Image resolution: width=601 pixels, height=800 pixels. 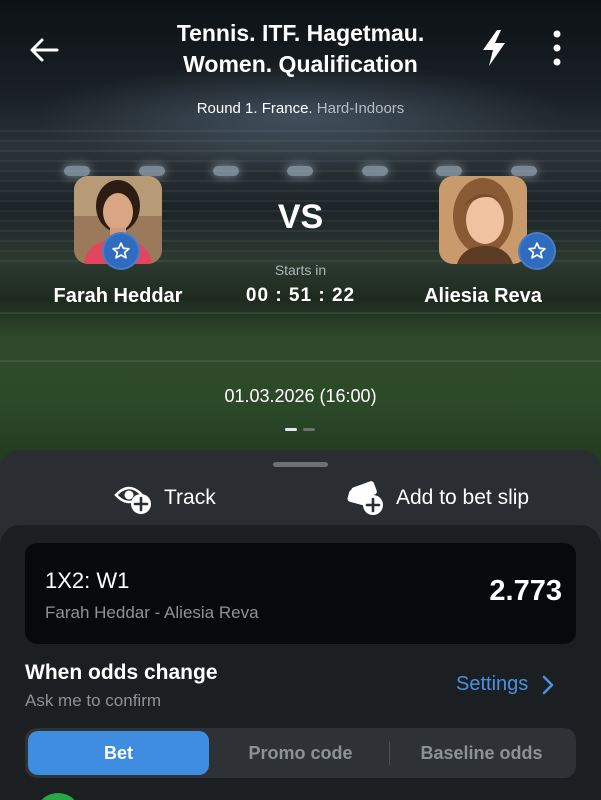 I want to click on title-line-2: Women. Qualification, so click(x=300, y=64).